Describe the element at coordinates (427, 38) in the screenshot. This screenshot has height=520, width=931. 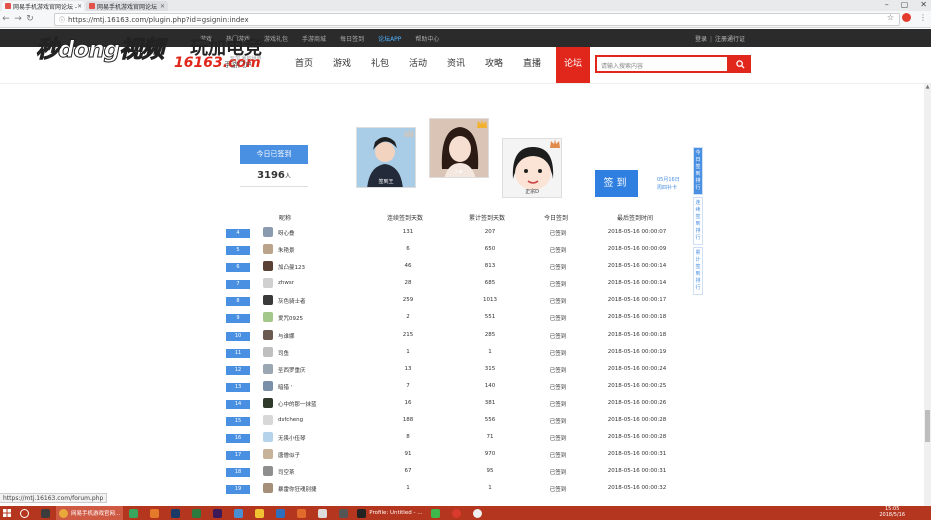
I see `top-link: 帮助中心` at that location.